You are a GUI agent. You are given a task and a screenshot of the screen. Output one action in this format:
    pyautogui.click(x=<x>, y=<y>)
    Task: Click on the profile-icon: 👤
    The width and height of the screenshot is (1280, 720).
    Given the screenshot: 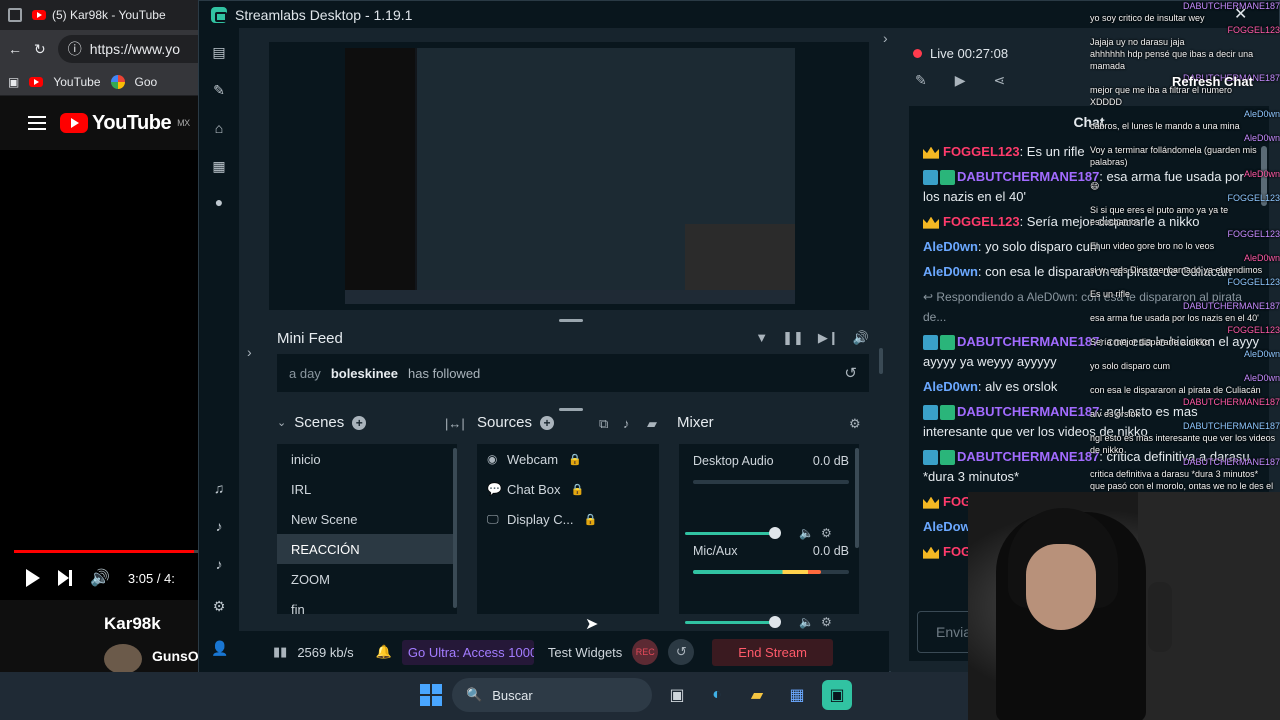 What is the action you would take?
    pyautogui.click(x=219, y=648)
    